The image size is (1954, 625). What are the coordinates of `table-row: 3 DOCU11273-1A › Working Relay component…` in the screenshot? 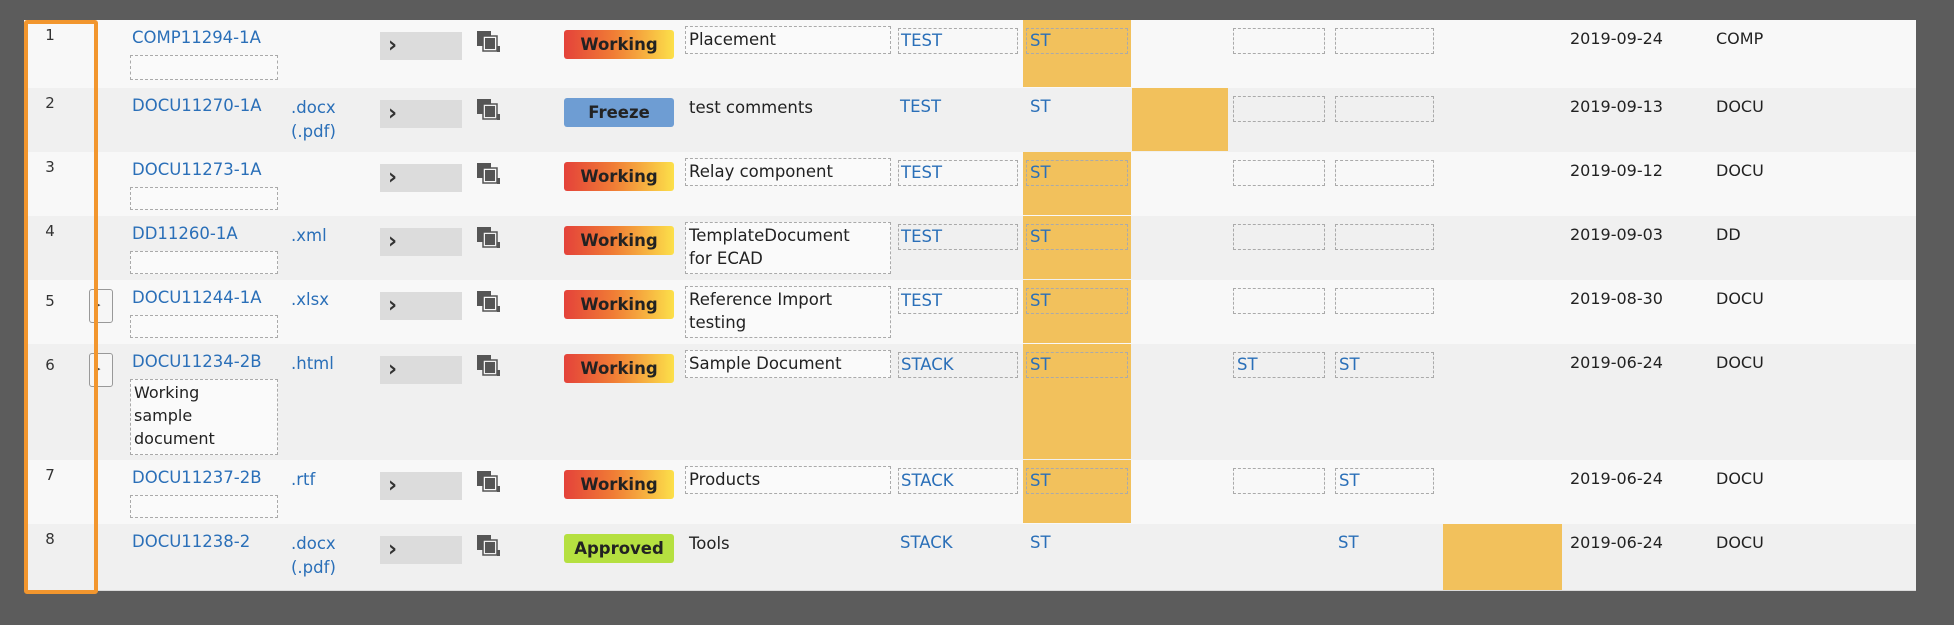 It's located at (970, 184).